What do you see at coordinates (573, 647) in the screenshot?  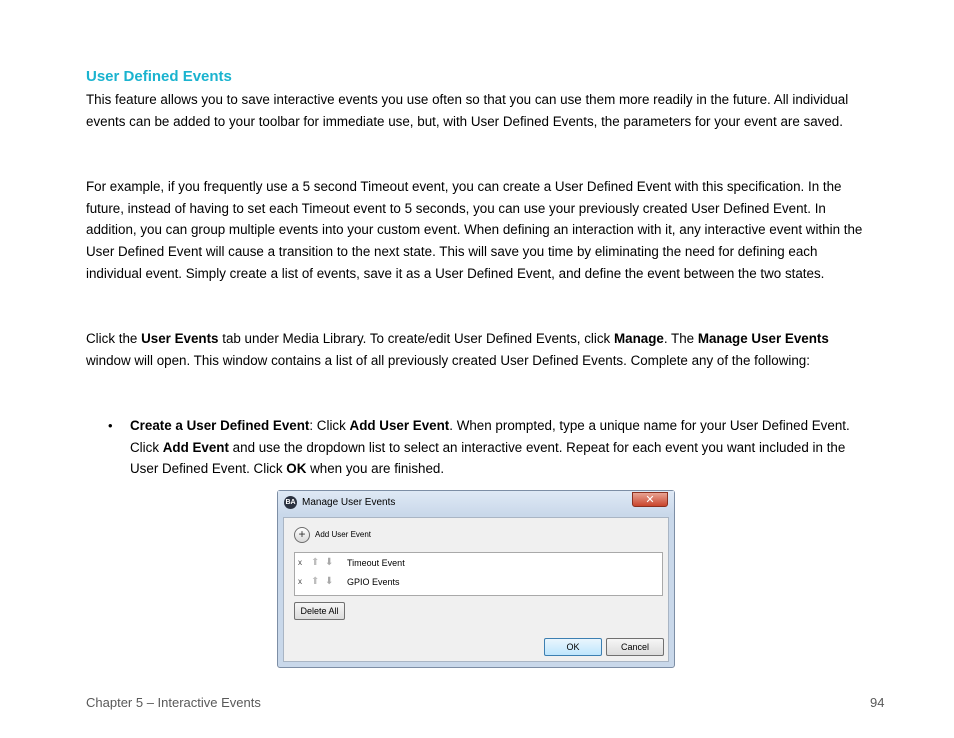 I see `ok-button: OK` at bounding box center [573, 647].